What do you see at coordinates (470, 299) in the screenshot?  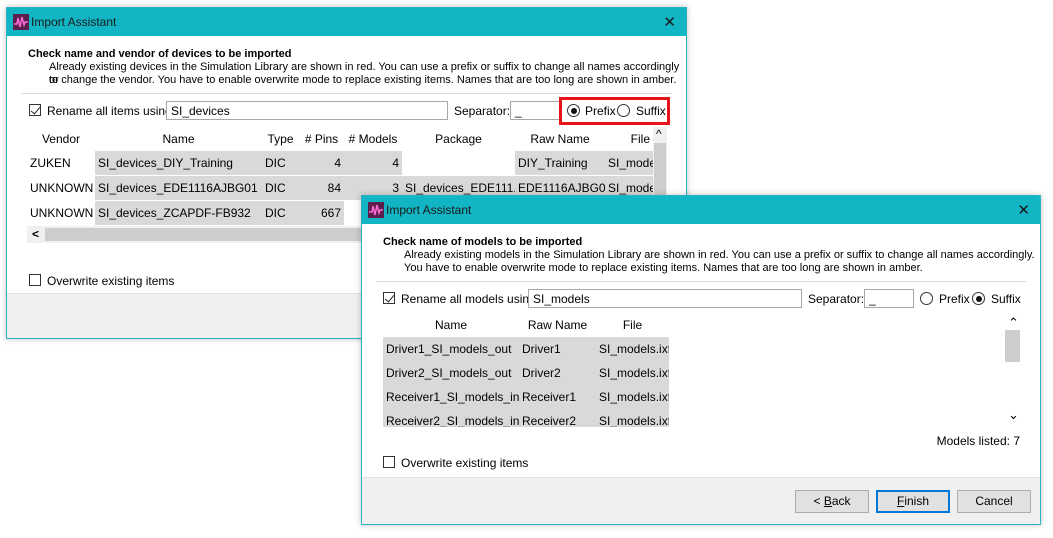 I see `rename-all-label: Rename all models using:` at bounding box center [470, 299].